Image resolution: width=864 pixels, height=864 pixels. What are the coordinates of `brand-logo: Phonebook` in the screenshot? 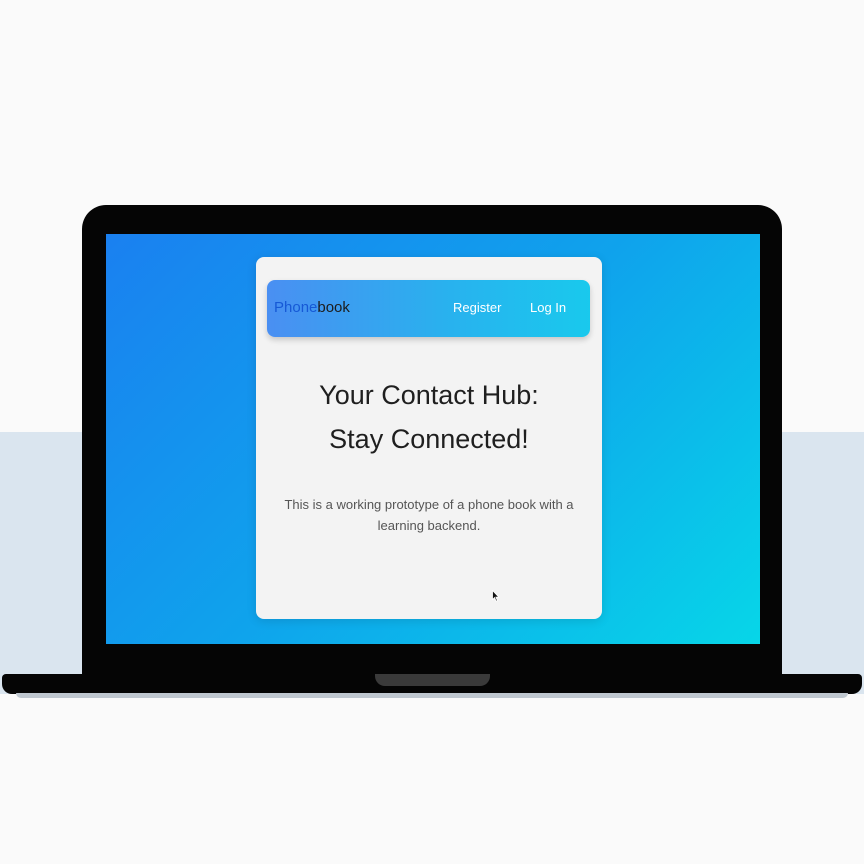 It's located at (312, 308).